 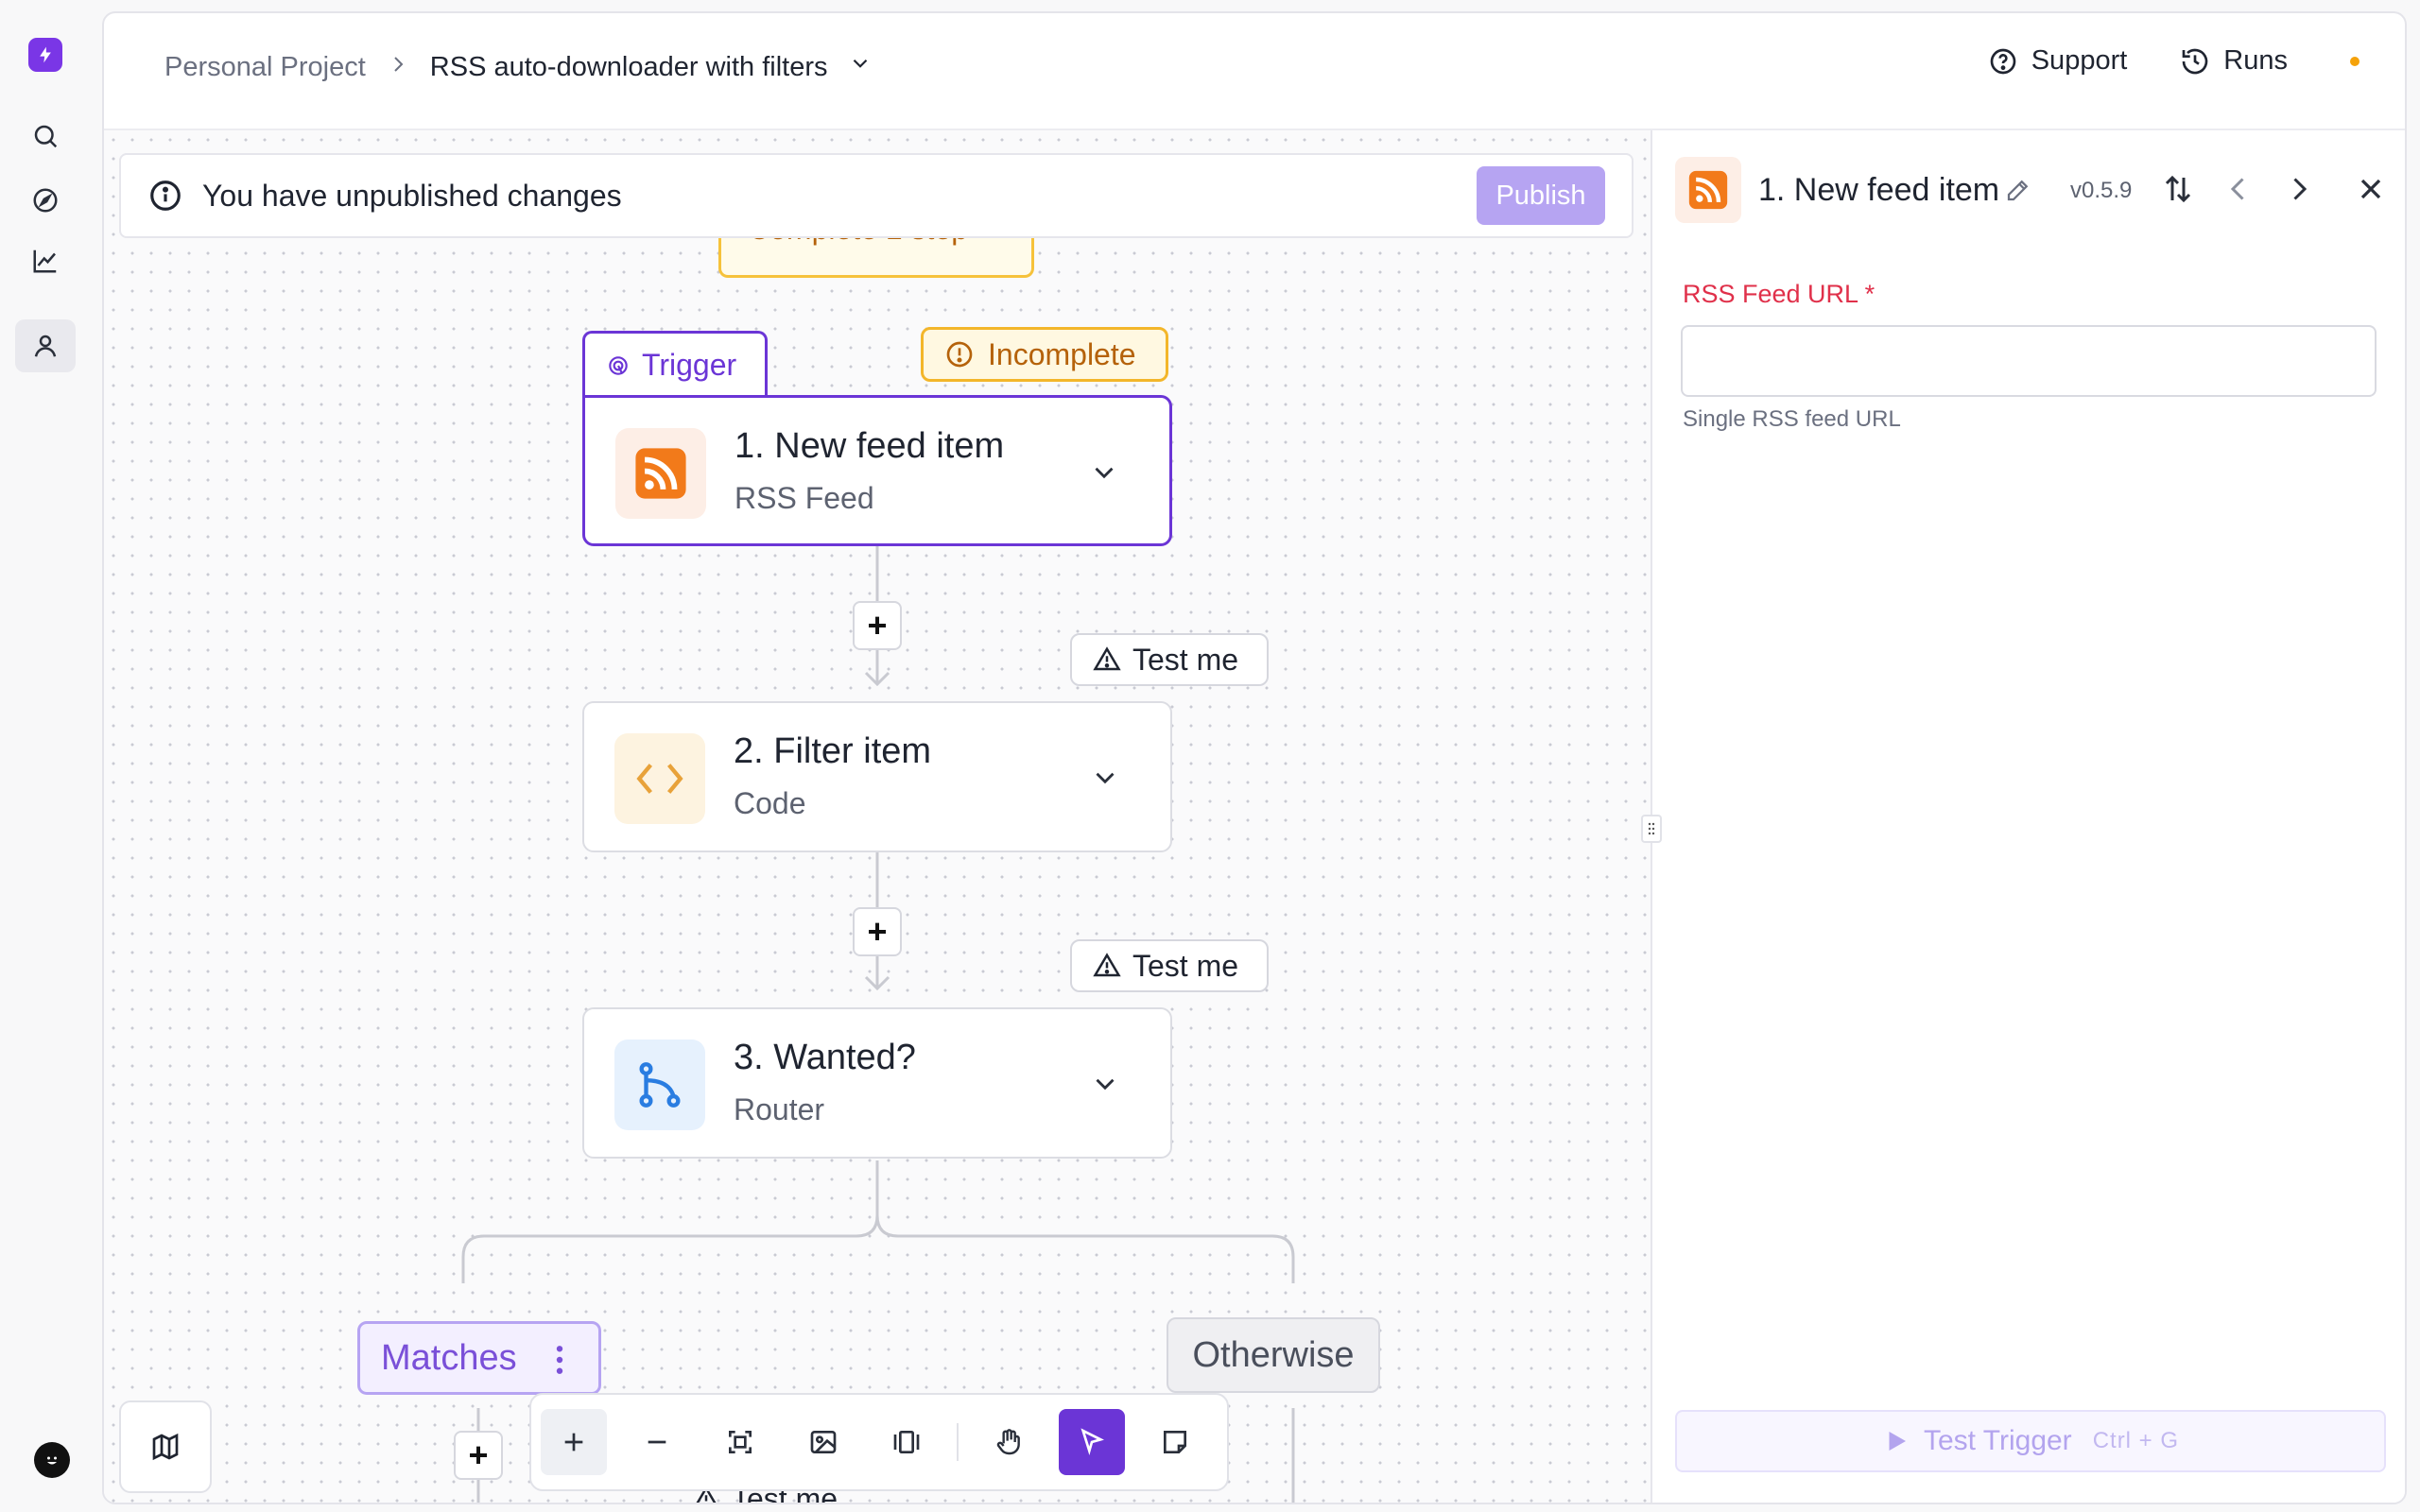 I want to click on canvas-toolbar, so click(x=879, y=1442).